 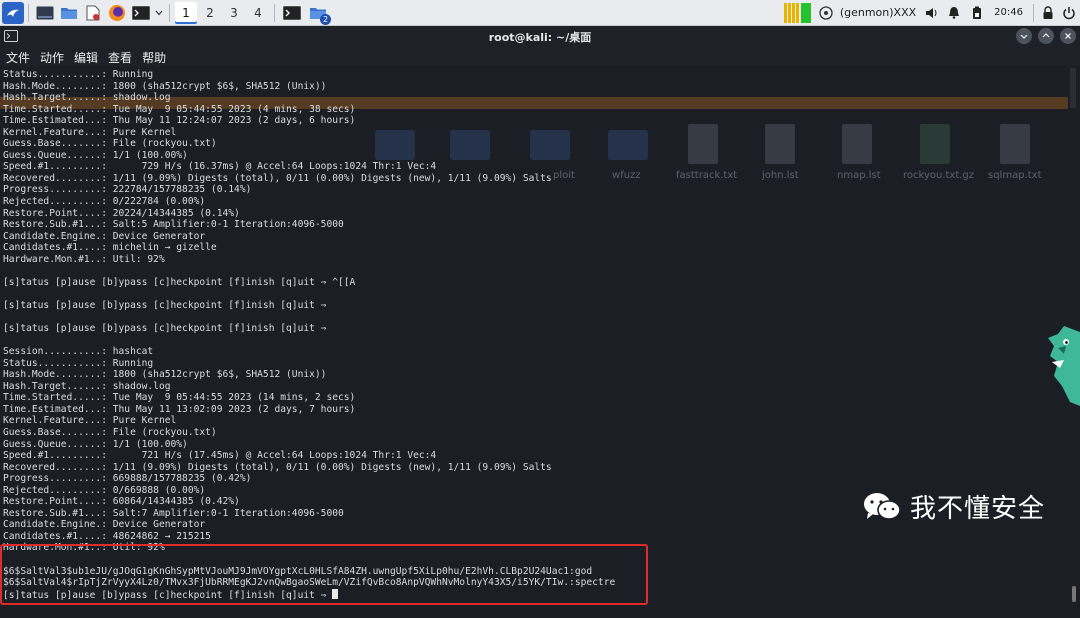 What do you see at coordinates (18, 57) in the screenshot?
I see `menu-file: 文件` at bounding box center [18, 57].